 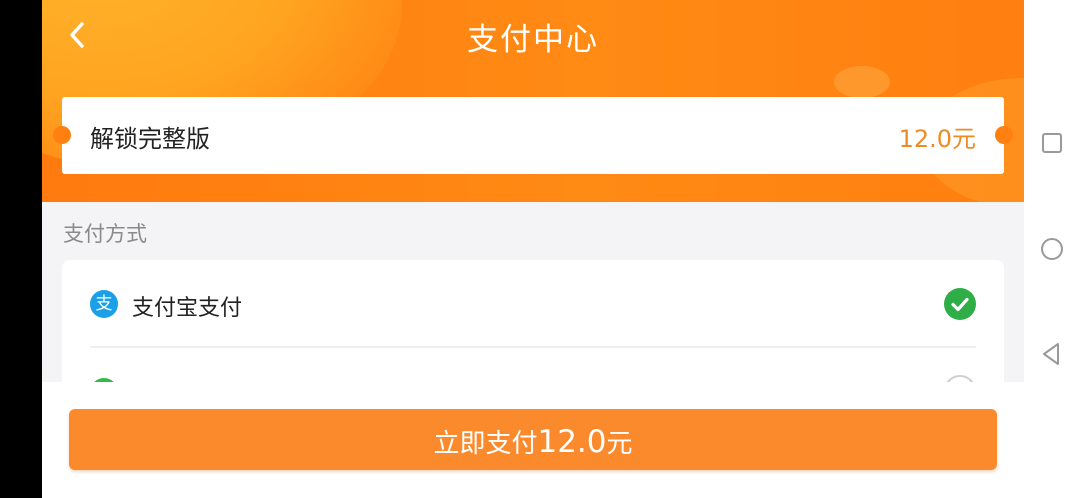 What do you see at coordinates (619, 444) in the screenshot?
I see `pay-button-unit: 元` at bounding box center [619, 444].